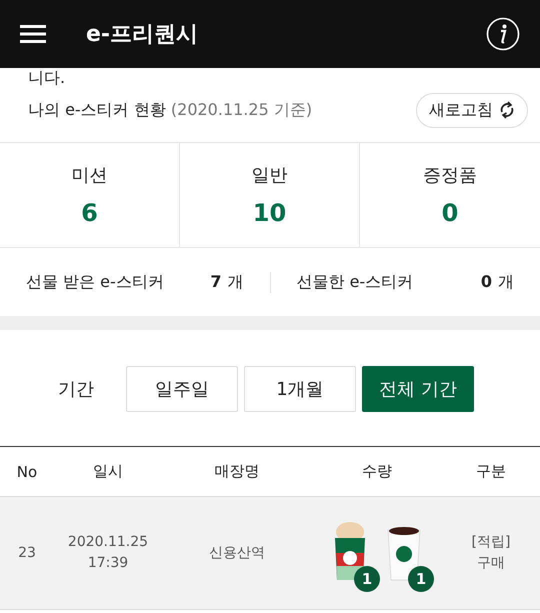 The width and height of the screenshot is (540, 613). I want to click on table-cell-text: [적립] 구매, so click(491, 553).